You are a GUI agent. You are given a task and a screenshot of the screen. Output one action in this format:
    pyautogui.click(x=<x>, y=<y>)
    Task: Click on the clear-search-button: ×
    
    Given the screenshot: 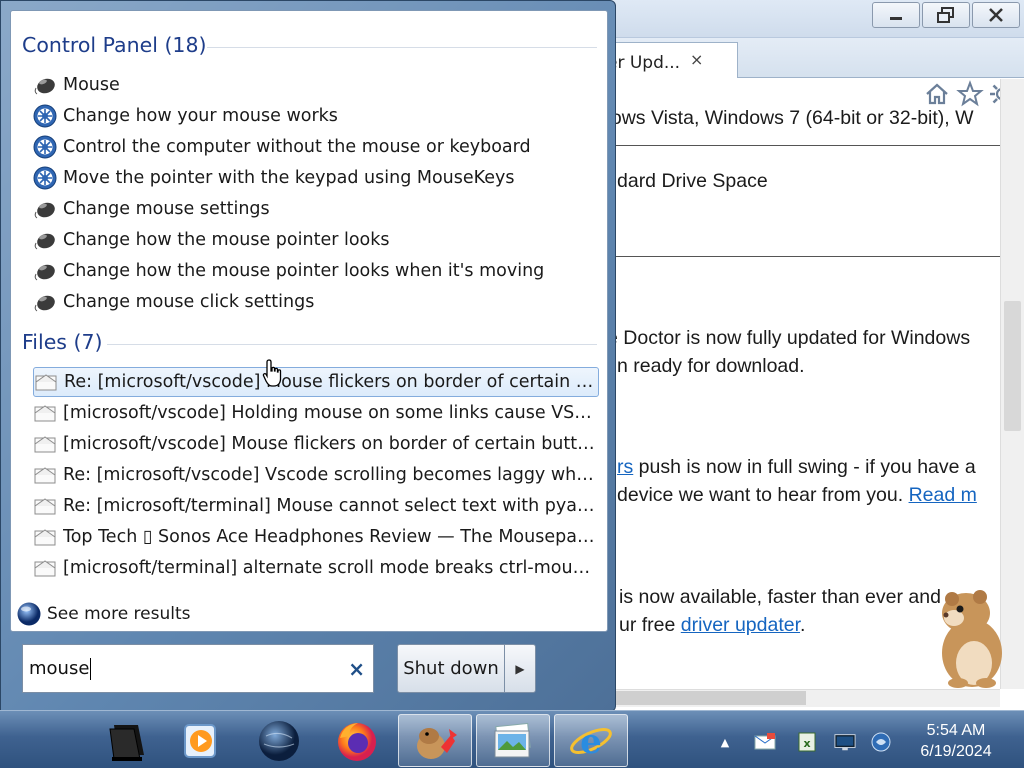 What is the action you would take?
    pyautogui.click(x=356, y=669)
    